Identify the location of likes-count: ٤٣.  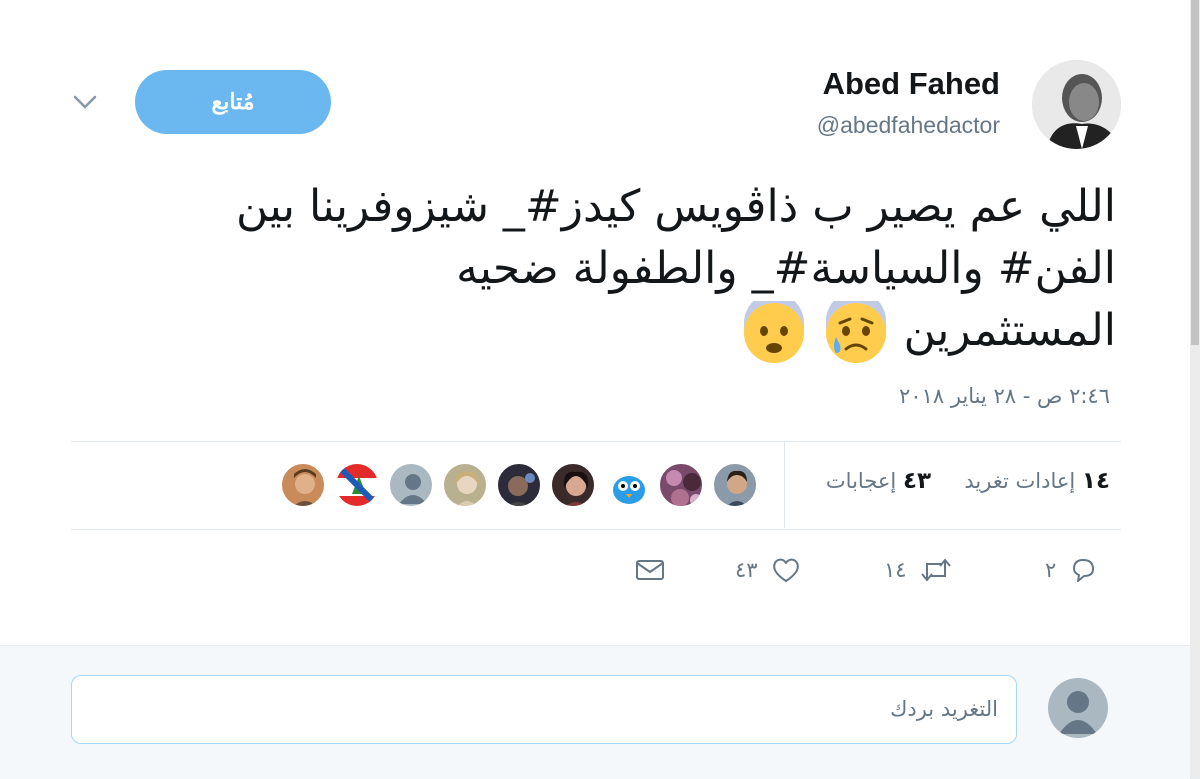
(917, 481).